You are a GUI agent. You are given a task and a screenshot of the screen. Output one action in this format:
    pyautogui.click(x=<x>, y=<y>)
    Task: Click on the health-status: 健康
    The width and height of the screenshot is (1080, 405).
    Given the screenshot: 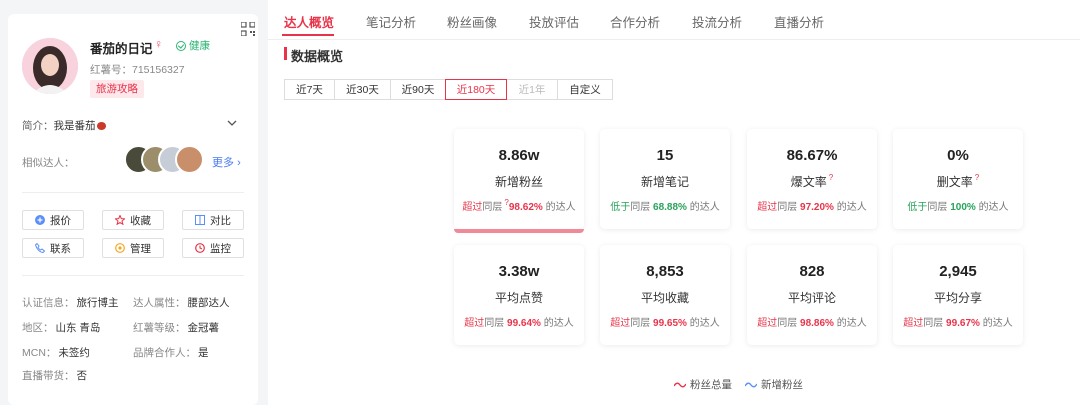 What is the action you would take?
    pyautogui.click(x=193, y=45)
    